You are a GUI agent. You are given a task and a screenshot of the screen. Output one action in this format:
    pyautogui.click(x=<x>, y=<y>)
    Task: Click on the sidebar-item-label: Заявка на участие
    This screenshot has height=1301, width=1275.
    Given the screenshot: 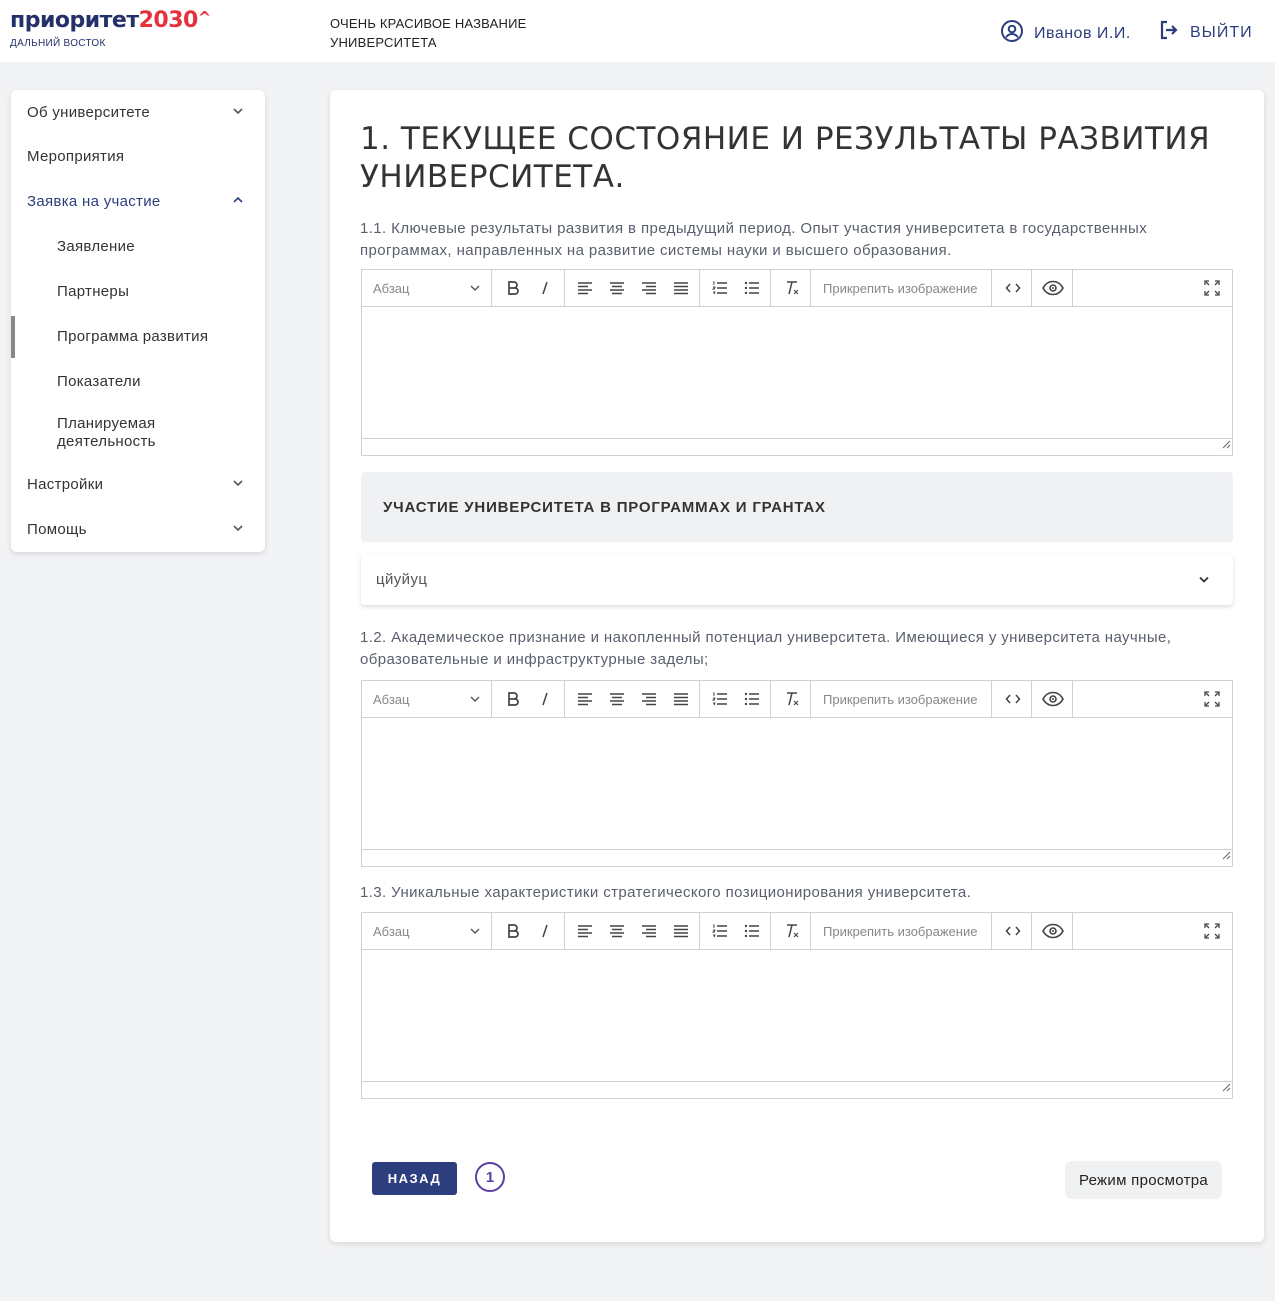 What is the action you would take?
    pyautogui.click(x=94, y=201)
    